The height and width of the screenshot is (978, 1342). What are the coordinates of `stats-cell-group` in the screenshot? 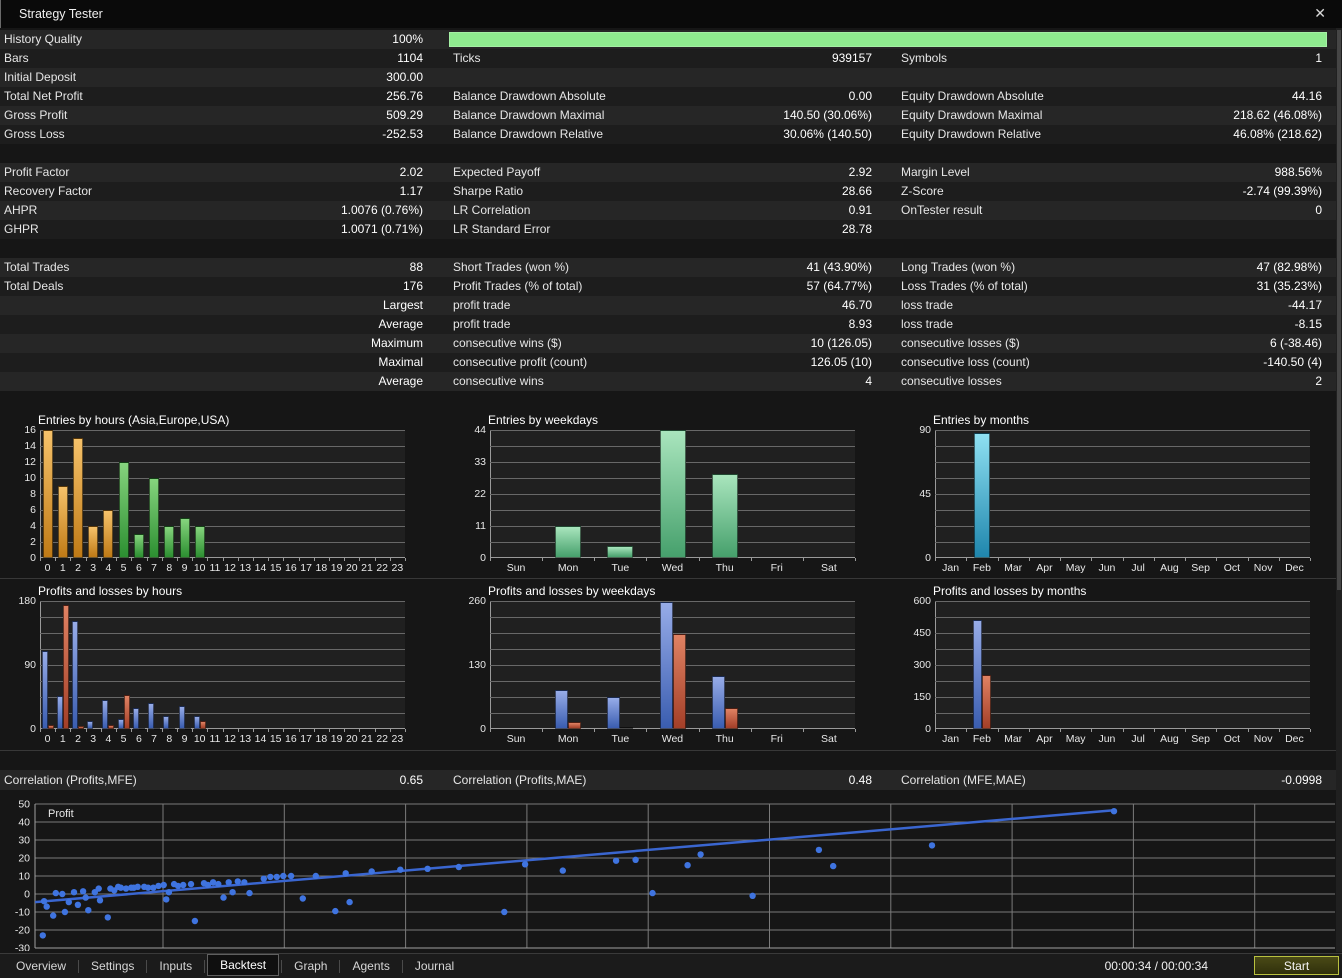 It's located at (671, 77).